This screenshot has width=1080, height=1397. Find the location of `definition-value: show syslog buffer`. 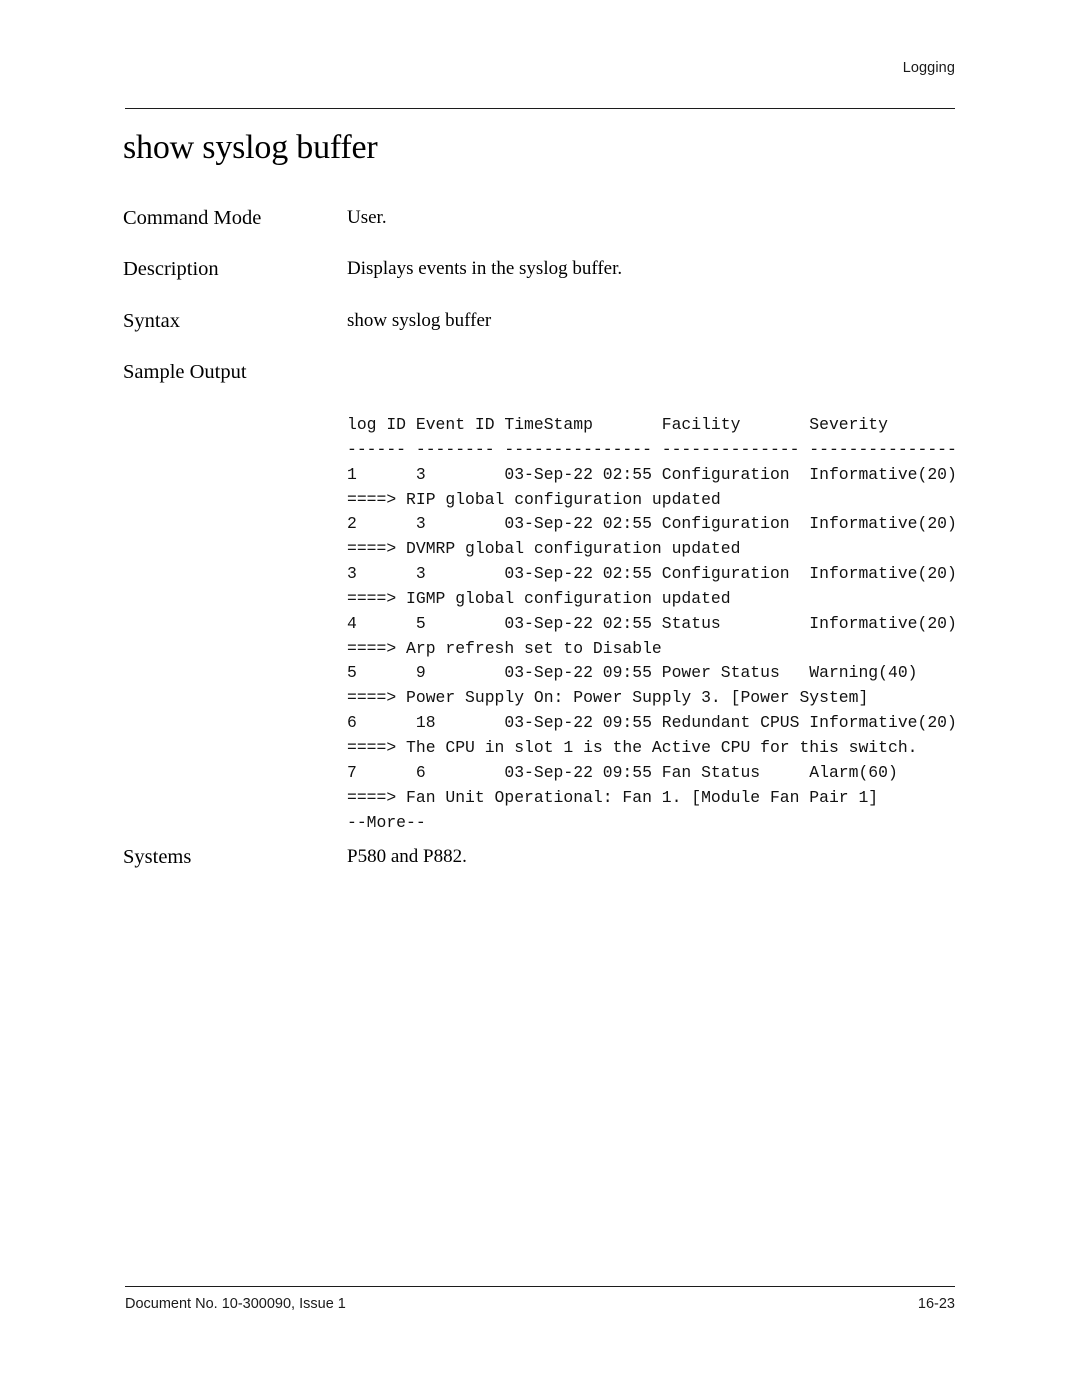

definition-value: show syslog buffer is located at coordinates (419, 320).